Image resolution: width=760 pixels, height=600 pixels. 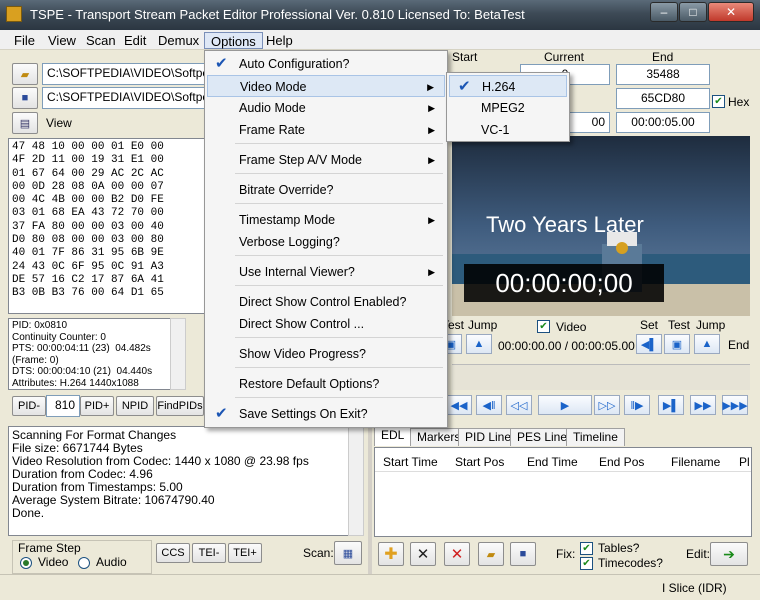 I want to click on current-label: Current, so click(x=564, y=57).